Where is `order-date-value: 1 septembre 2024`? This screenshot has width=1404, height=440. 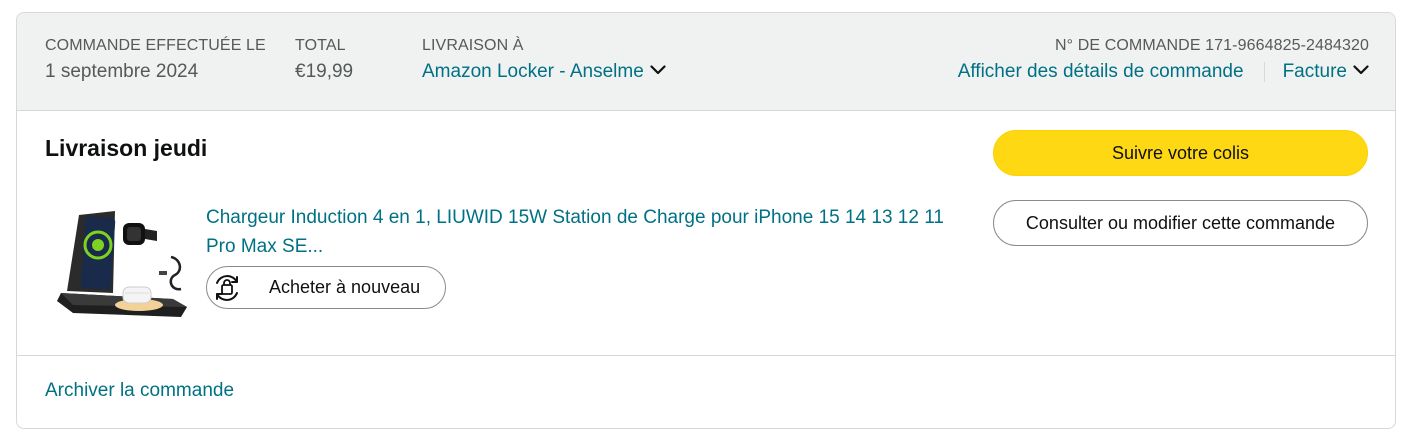 order-date-value: 1 septembre 2024 is located at coordinates (122, 71).